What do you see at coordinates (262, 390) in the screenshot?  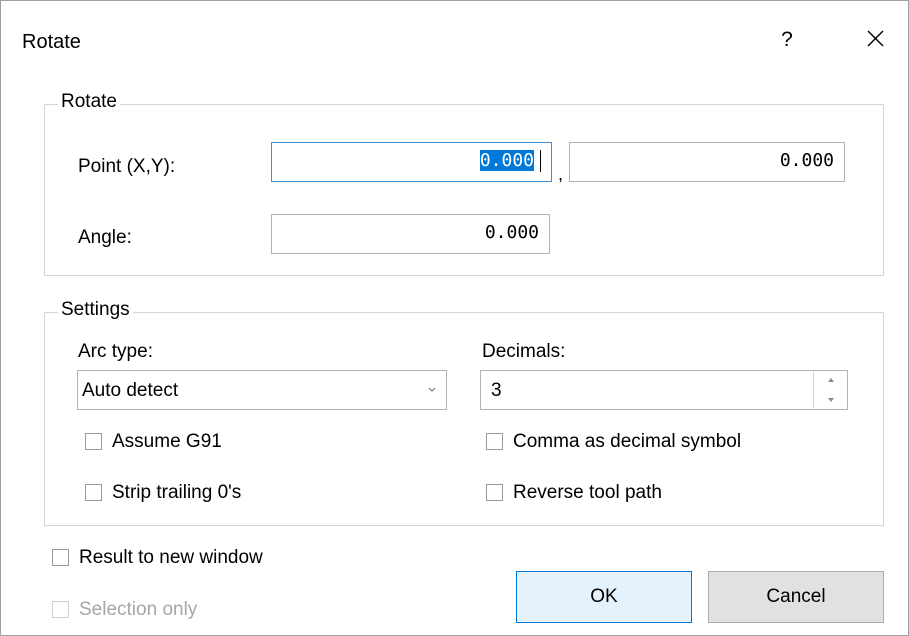 I see `arc-type-select: Auto detect` at bounding box center [262, 390].